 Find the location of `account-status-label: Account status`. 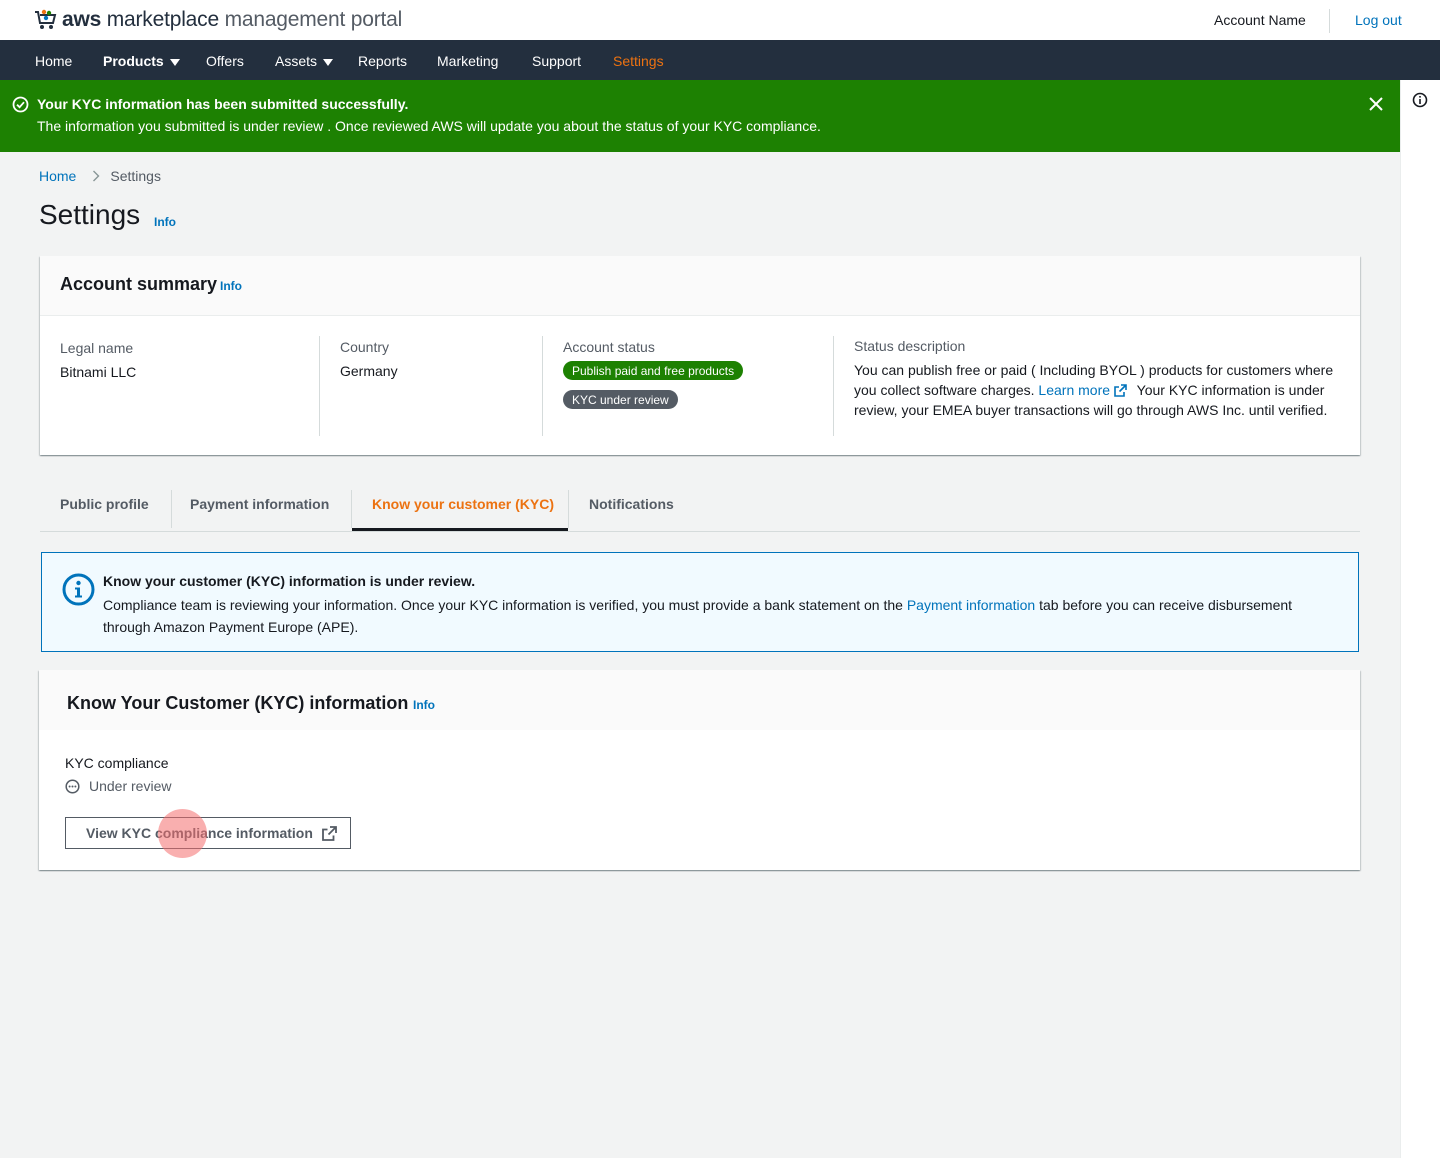

account-status-label: Account status is located at coordinates (609, 347).